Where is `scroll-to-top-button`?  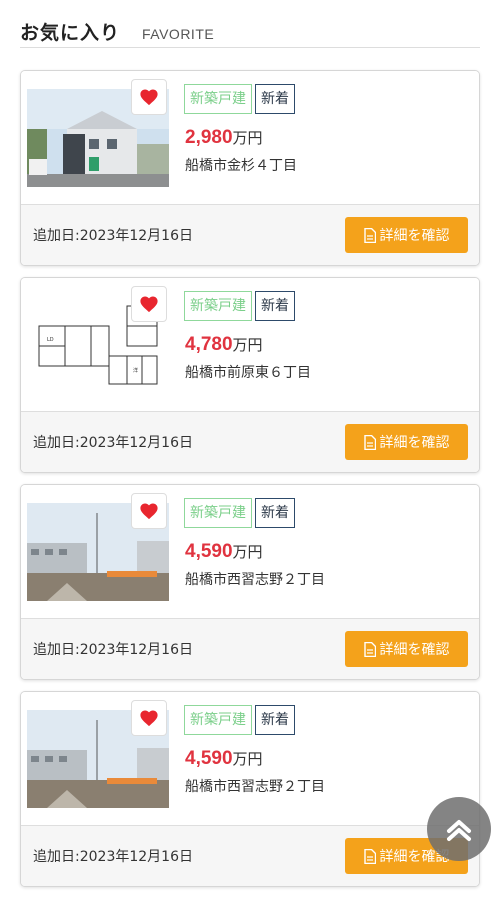 scroll-to-top-button is located at coordinates (459, 829).